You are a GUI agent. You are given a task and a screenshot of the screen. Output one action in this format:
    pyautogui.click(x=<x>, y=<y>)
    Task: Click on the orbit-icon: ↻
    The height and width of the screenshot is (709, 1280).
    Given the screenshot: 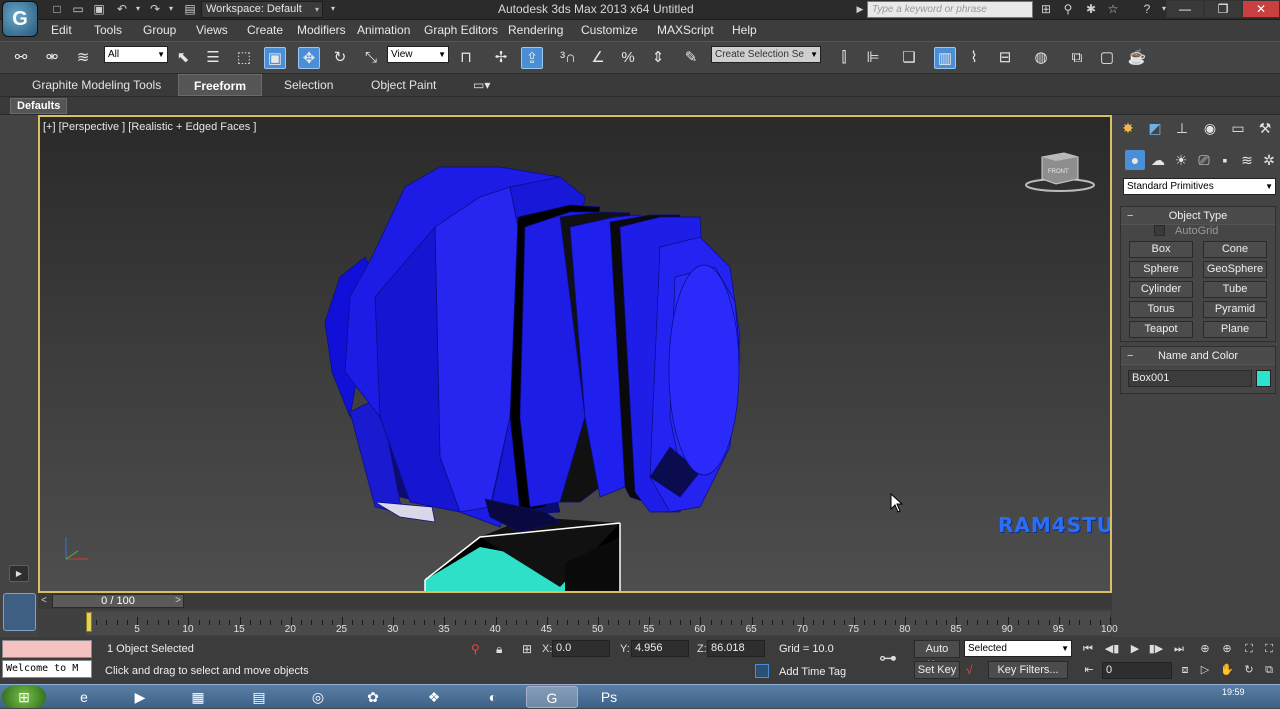 What is the action you would take?
    pyautogui.click(x=1249, y=670)
    